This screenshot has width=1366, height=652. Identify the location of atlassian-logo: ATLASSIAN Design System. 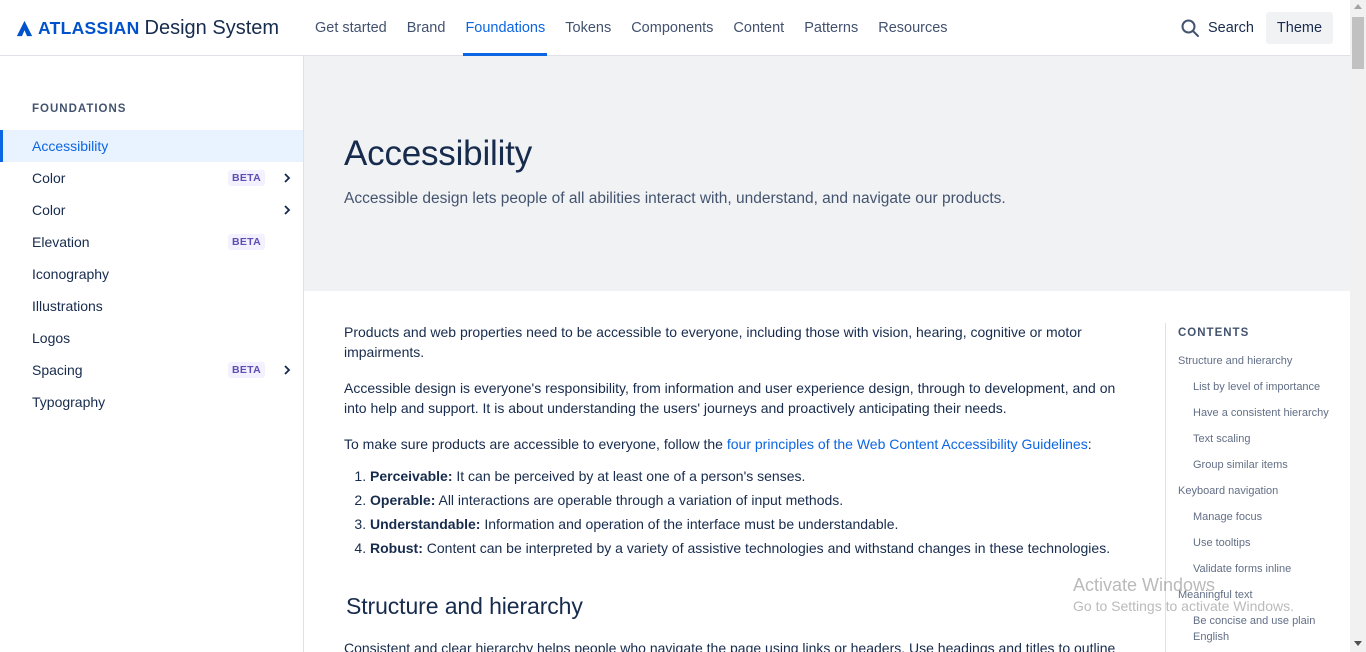
(147, 28).